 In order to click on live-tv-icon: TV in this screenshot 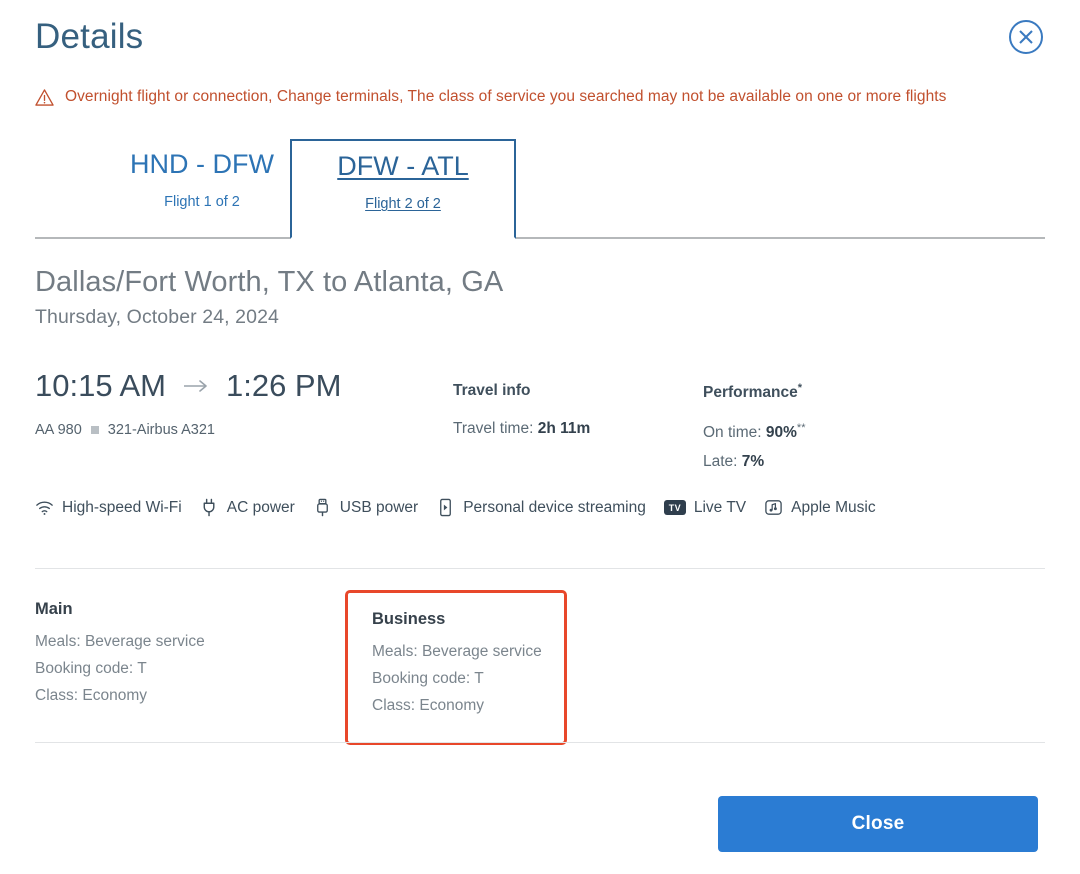, I will do `click(674, 507)`.